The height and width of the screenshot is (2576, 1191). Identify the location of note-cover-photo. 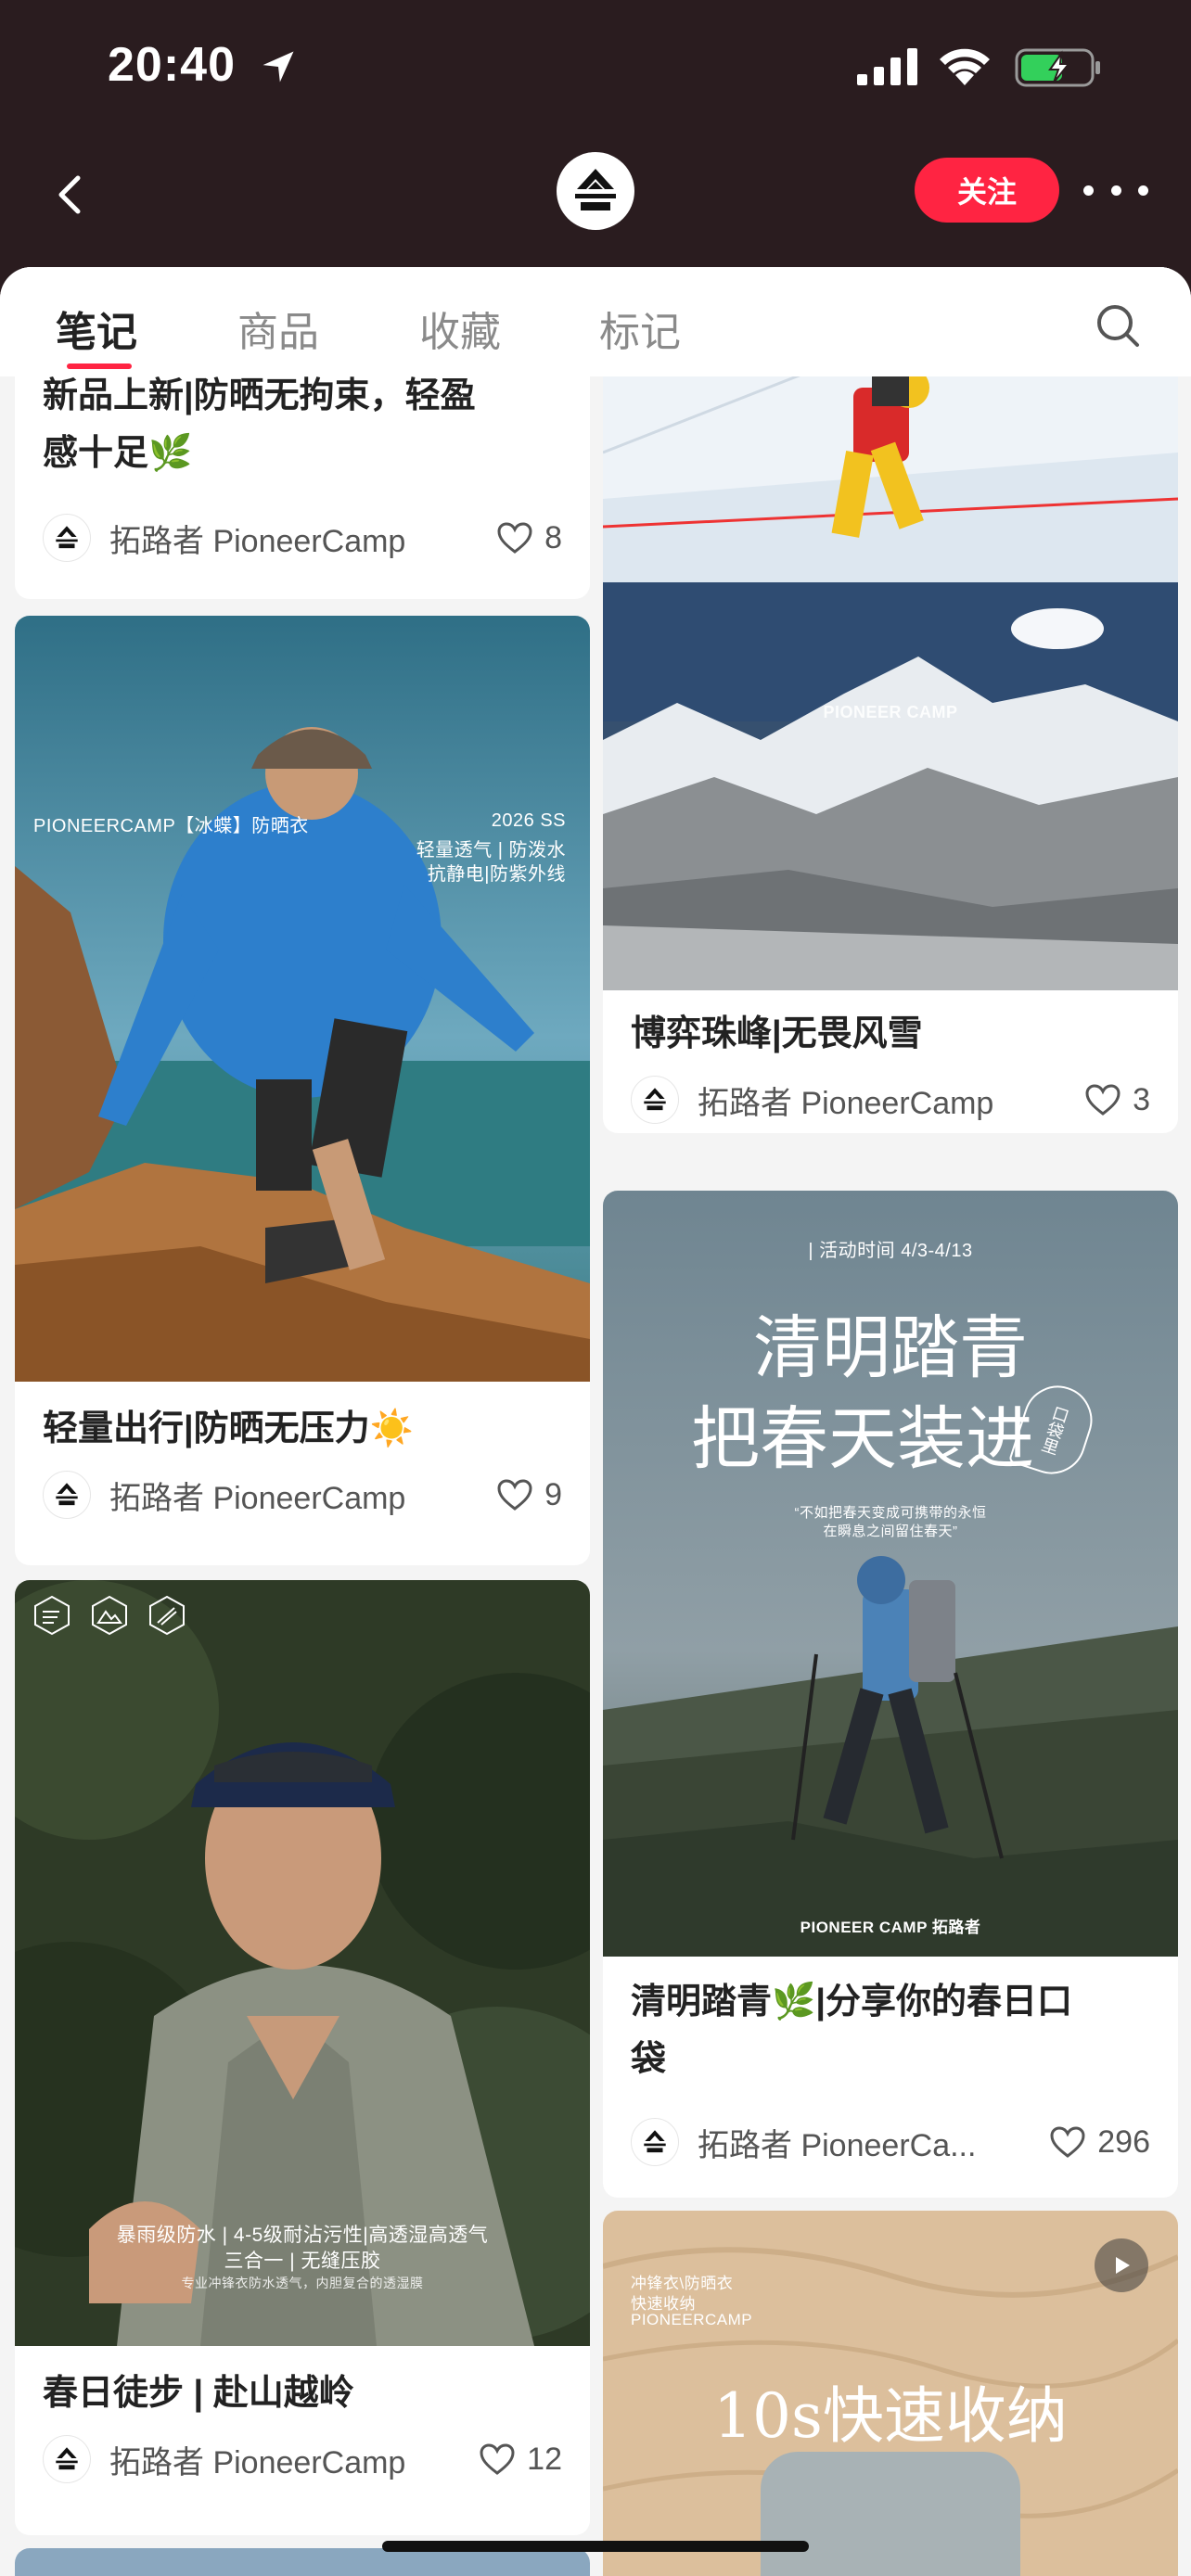
(302, 999).